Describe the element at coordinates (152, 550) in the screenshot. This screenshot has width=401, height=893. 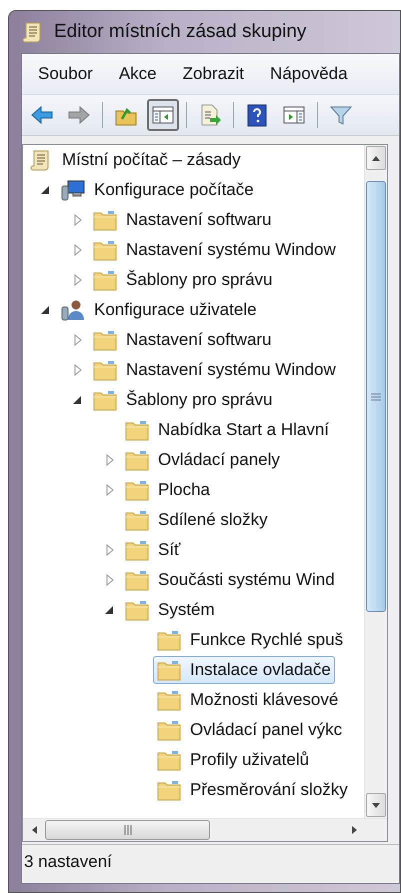
I see `tree-item: Síť` at that location.